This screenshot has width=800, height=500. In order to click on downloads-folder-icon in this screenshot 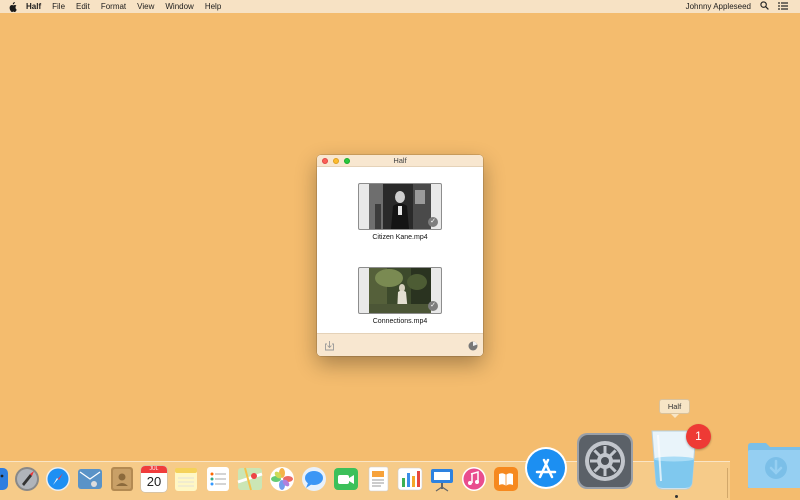, I will do `click(773, 465)`.